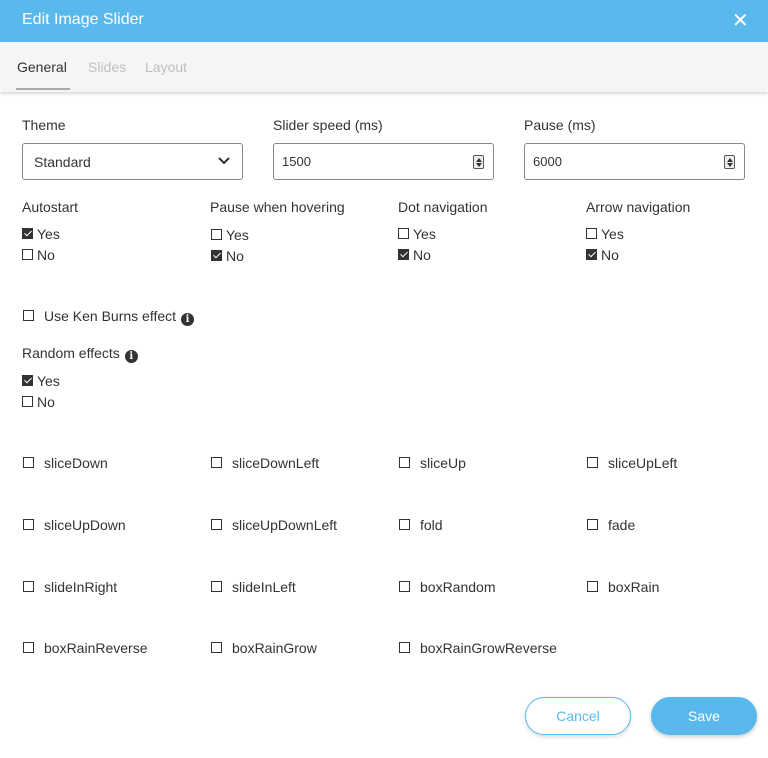 Image resolution: width=768 pixels, height=758 pixels. I want to click on close-icon: ✕, so click(740, 21).